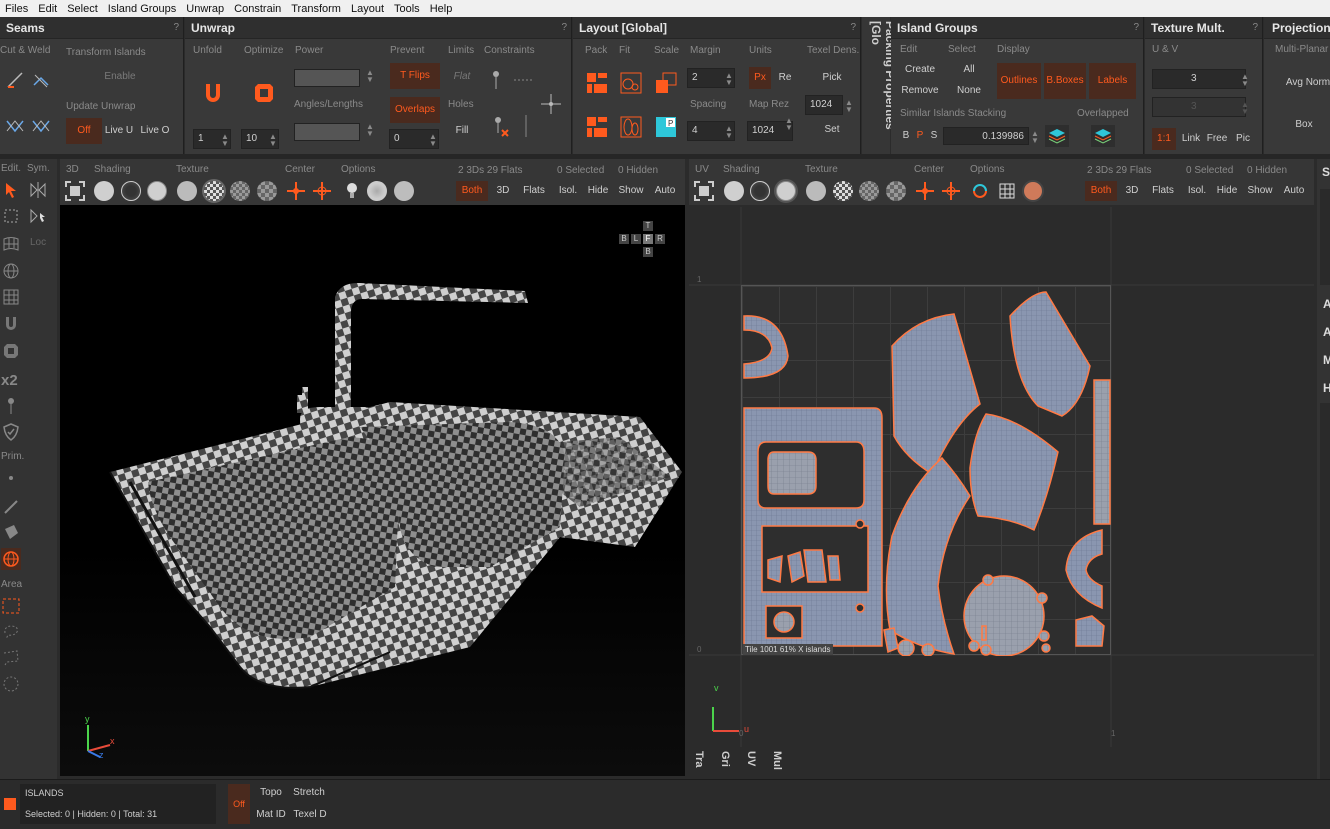 This screenshot has height=829, width=1330. Describe the element at coordinates (869, 191) in the screenshot. I see `texture-checker2-icon` at that location.